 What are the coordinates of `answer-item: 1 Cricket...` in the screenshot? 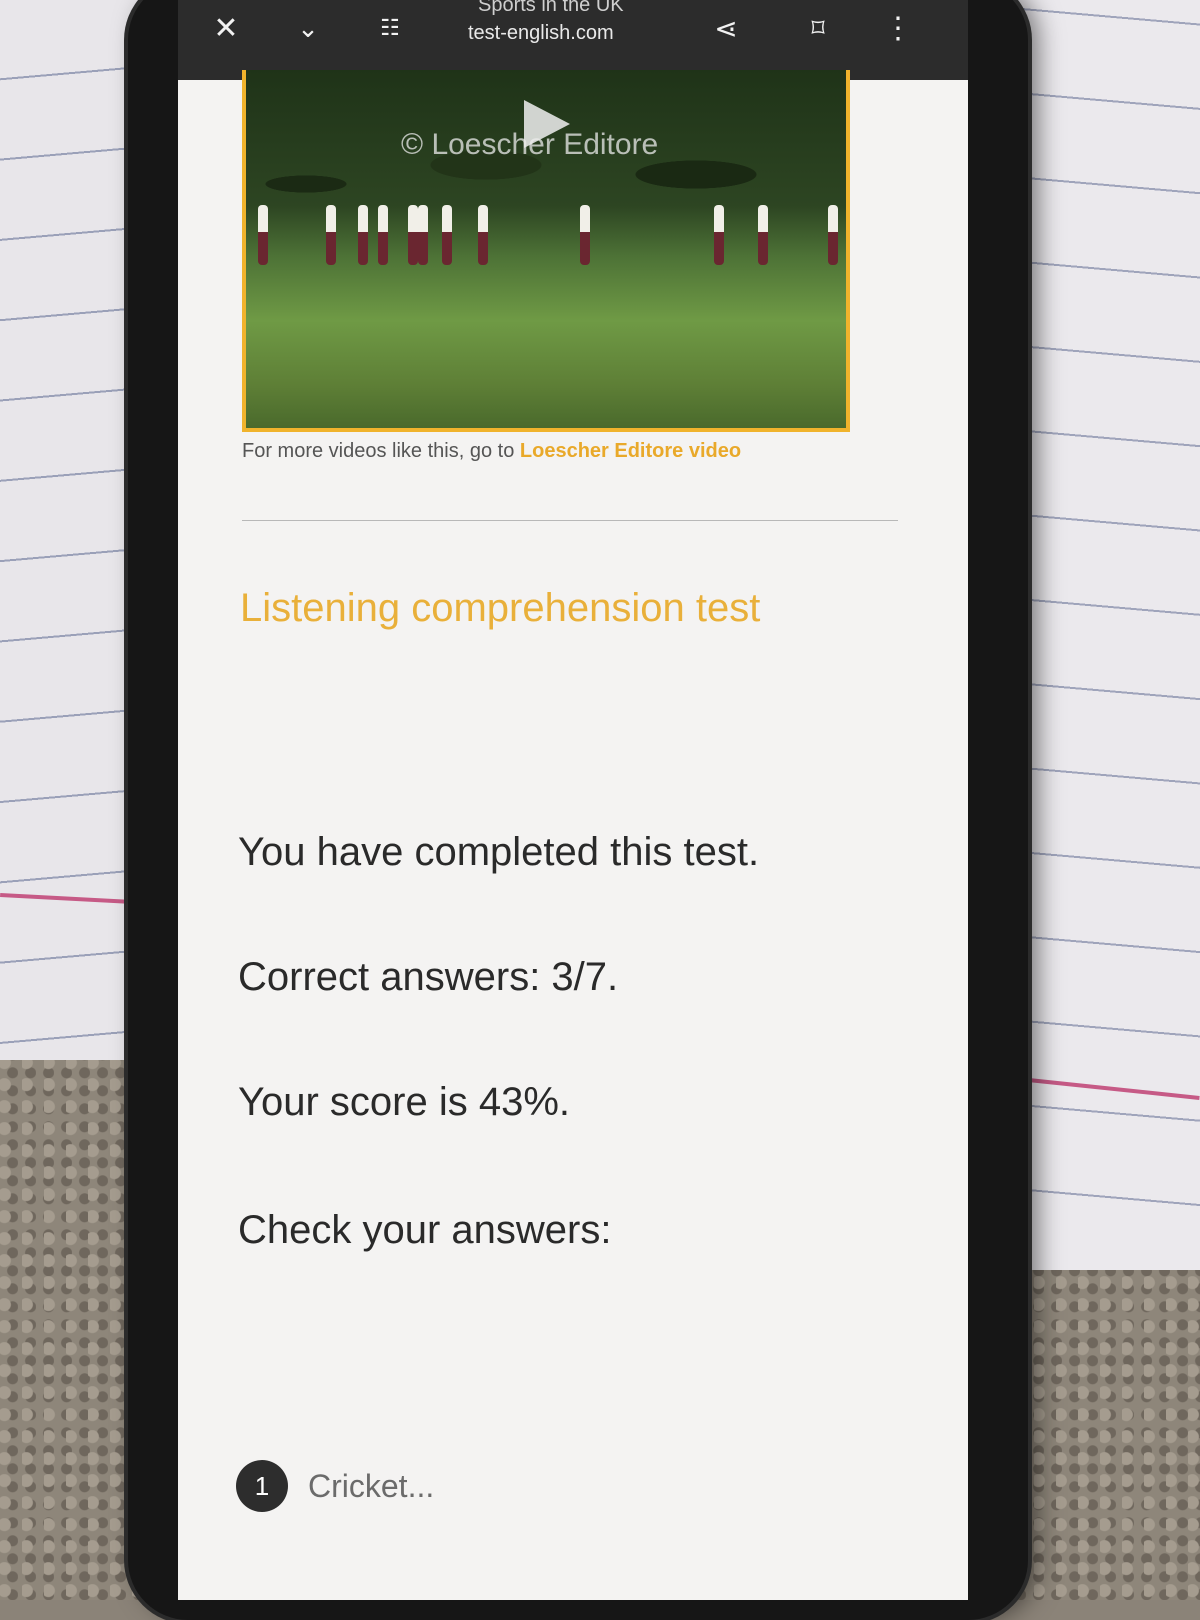 It's located at (335, 1486).